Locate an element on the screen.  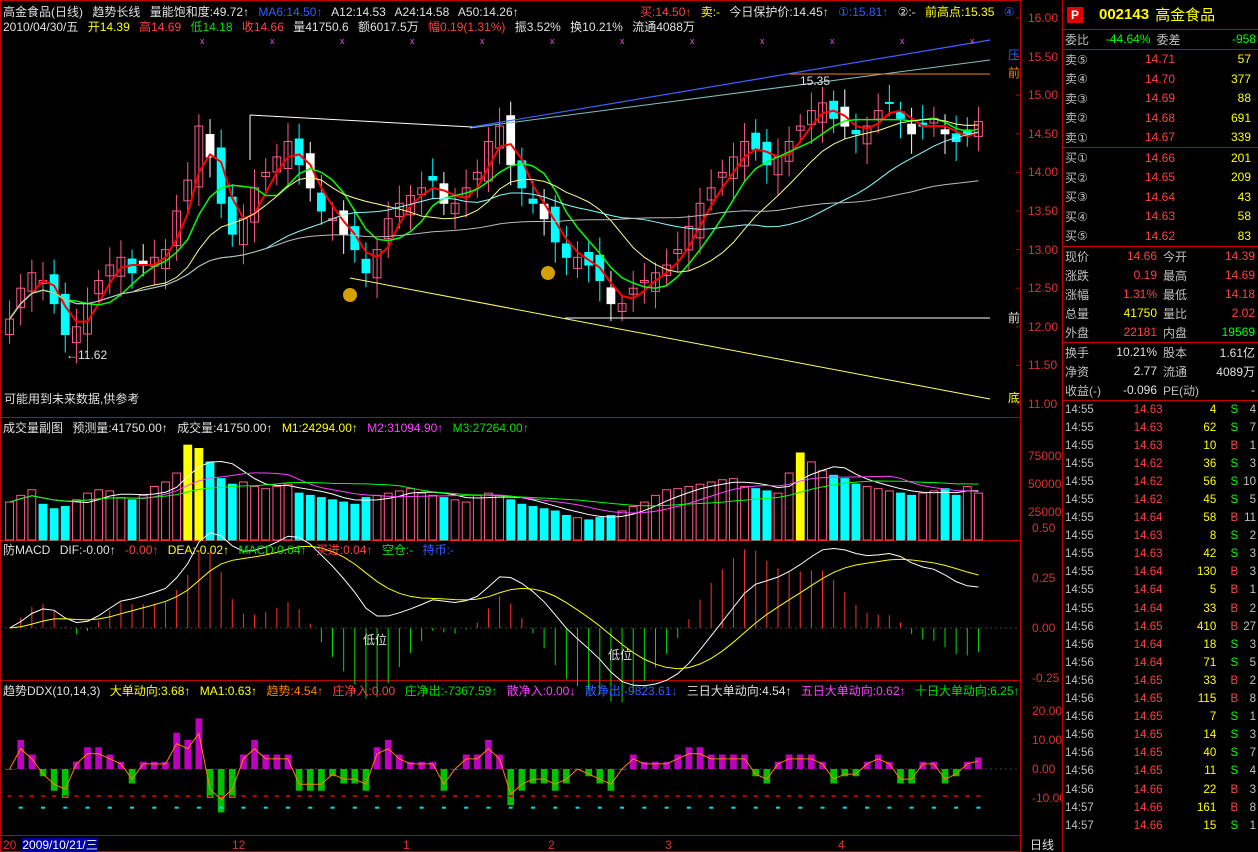
weibi-label: 委比 is located at coordinates (1077, 39).